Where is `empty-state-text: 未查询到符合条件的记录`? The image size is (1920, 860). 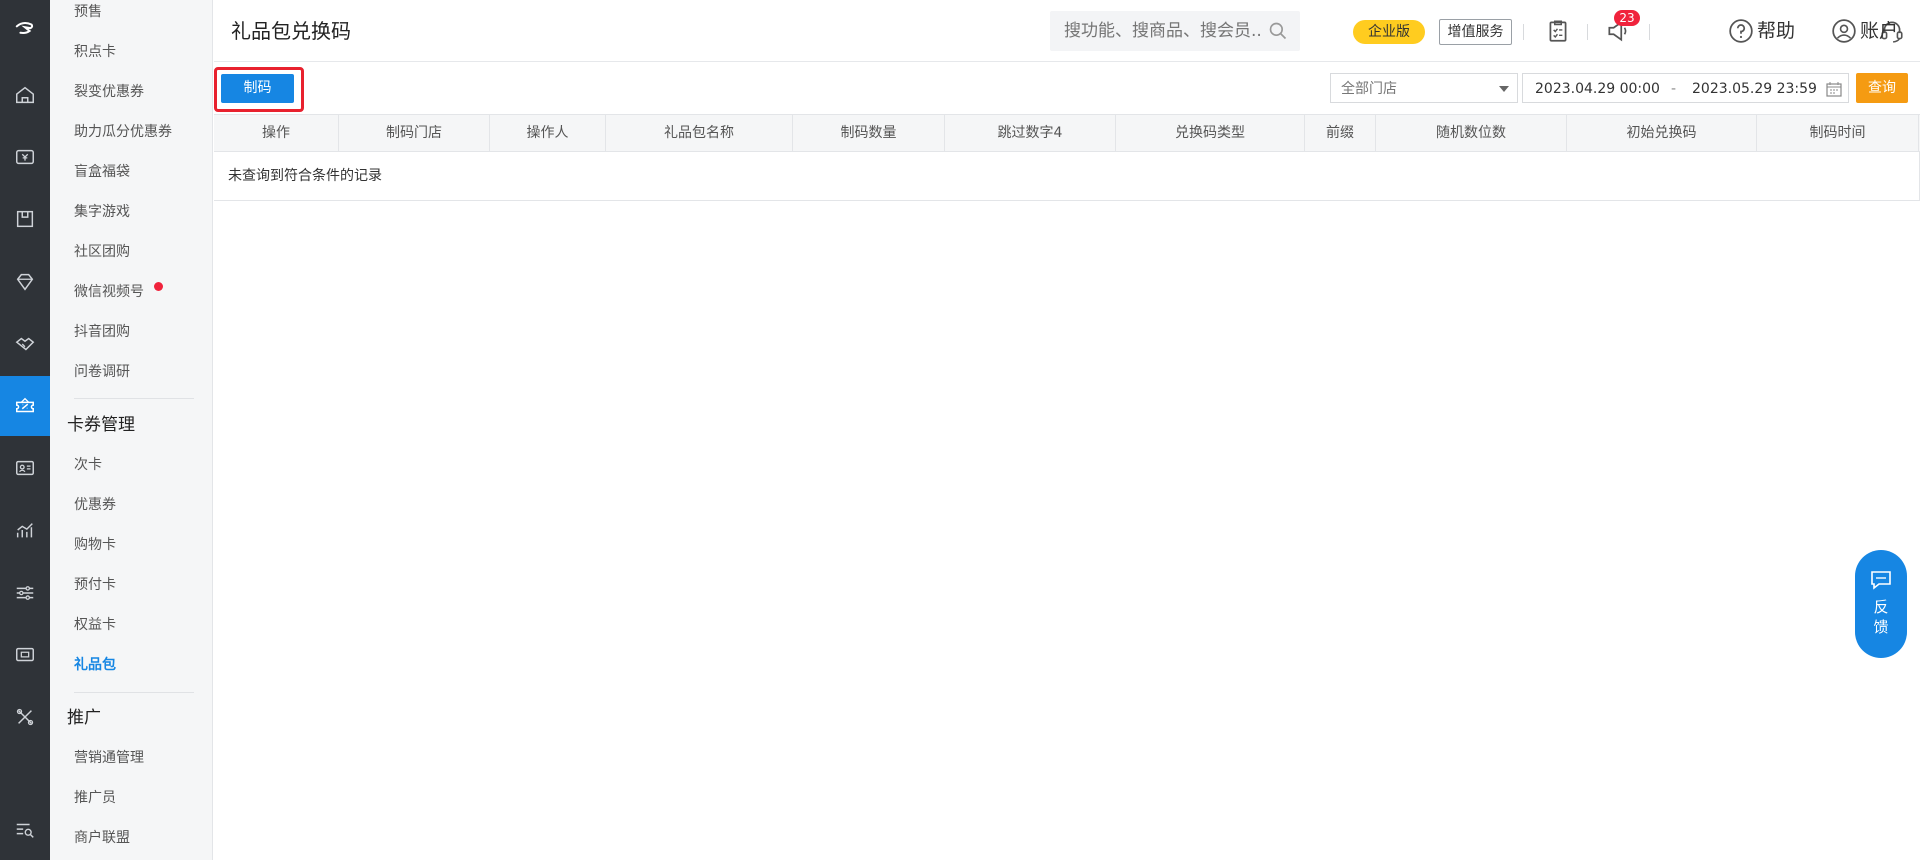
empty-state-text: 未查询到符合条件的记录 is located at coordinates (305, 176).